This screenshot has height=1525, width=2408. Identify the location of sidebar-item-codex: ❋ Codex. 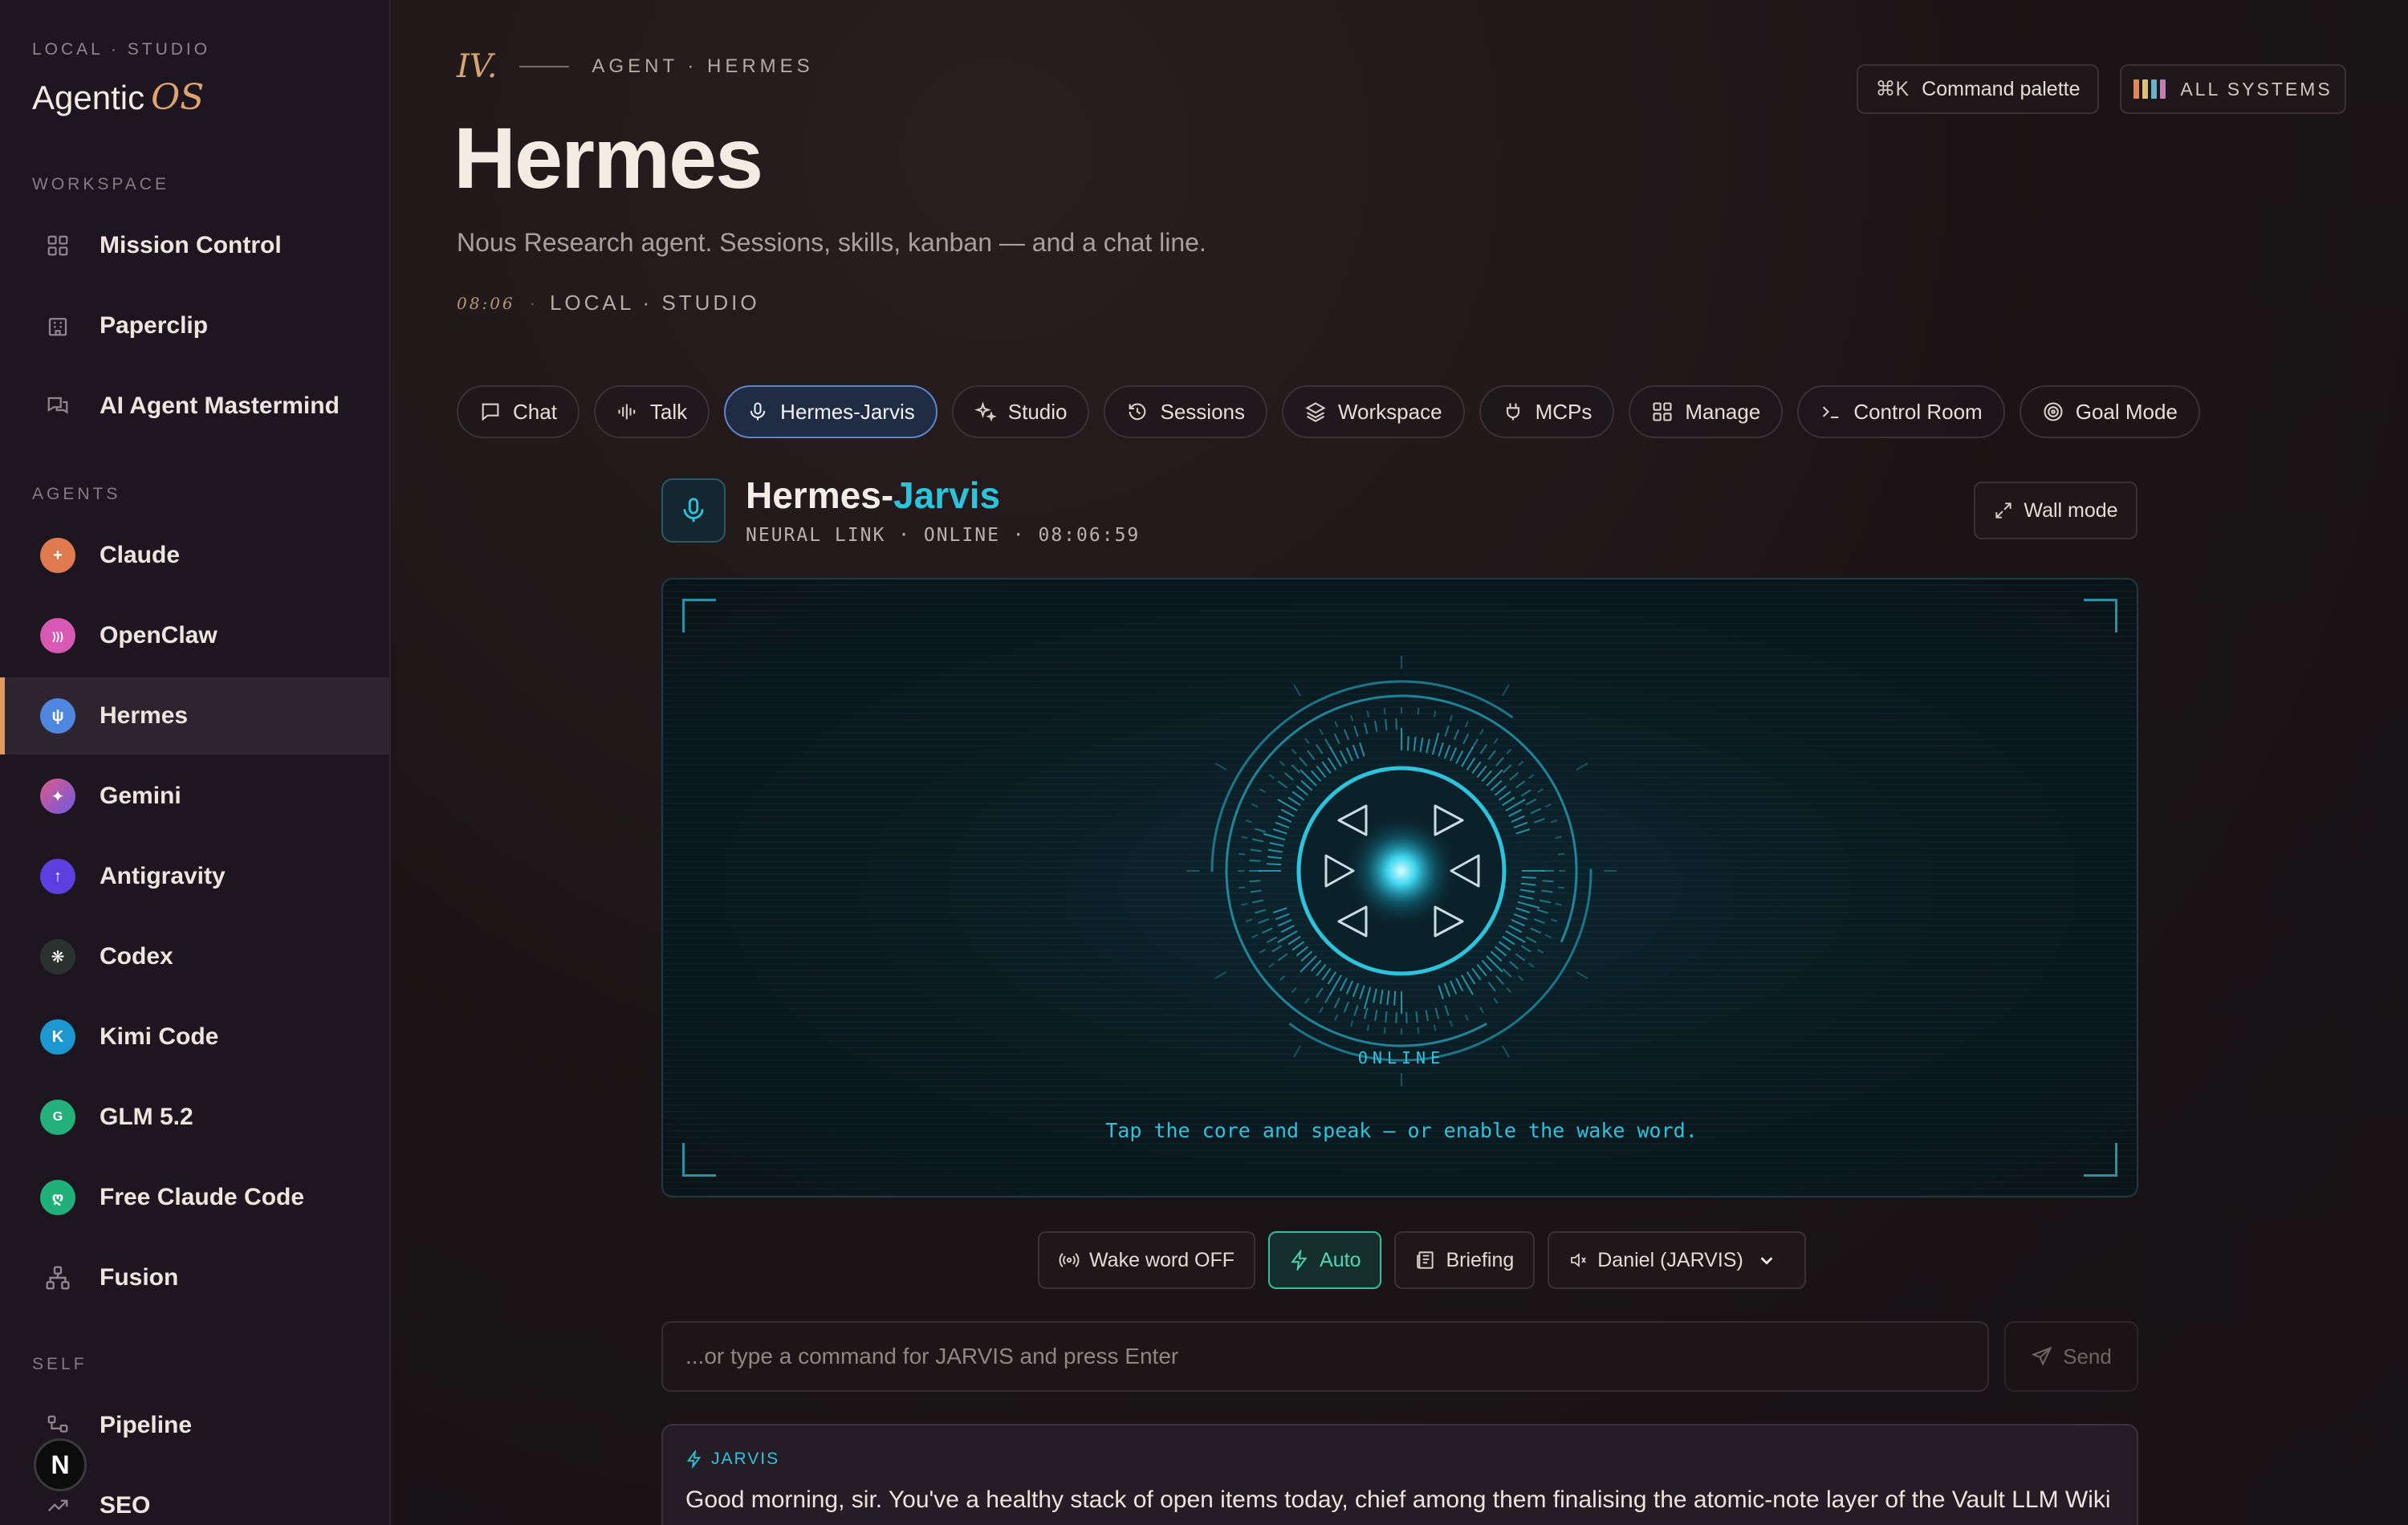
(195, 957).